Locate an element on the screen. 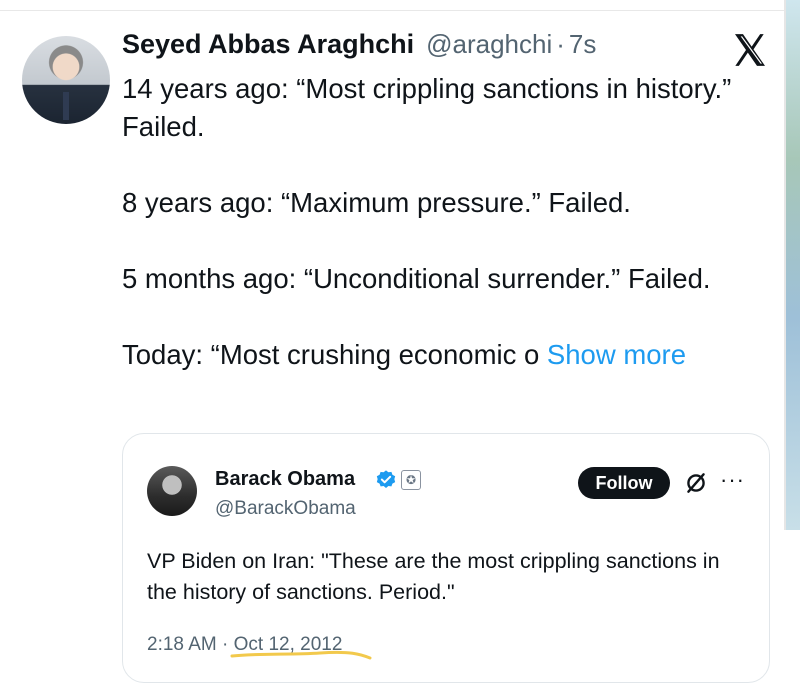 Image resolution: width=800 pixels, height=683 pixels. quoted-author-name: Barack Obama is located at coordinates (285, 479).